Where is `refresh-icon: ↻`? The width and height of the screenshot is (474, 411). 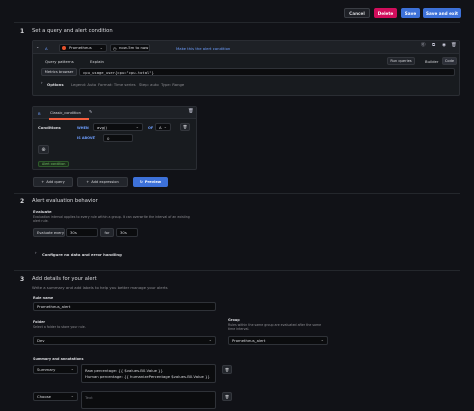 refresh-icon: ↻ is located at coordinates (141, 182).